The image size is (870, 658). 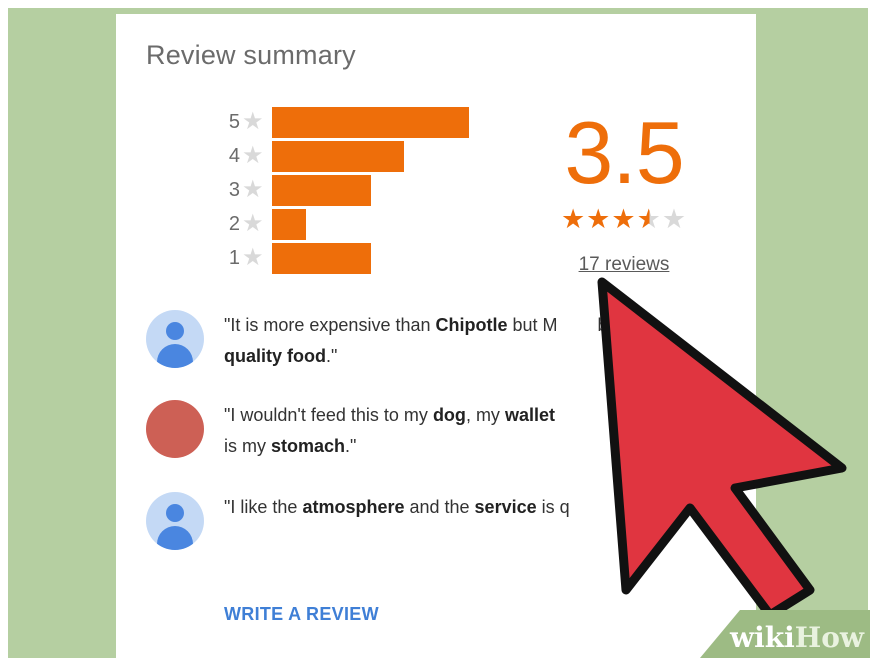 I want to click on wikihow-logo: wikiHow, so click(x=796, y=637).